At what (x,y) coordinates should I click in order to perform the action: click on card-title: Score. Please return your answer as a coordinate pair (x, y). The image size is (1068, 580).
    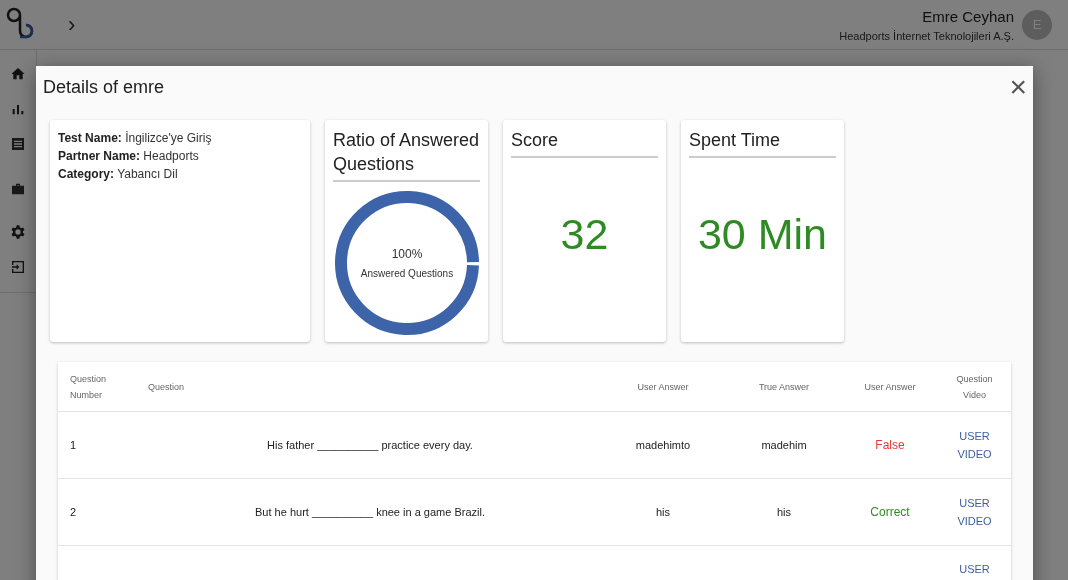
    Looking at the image, I should click on (584, 143).